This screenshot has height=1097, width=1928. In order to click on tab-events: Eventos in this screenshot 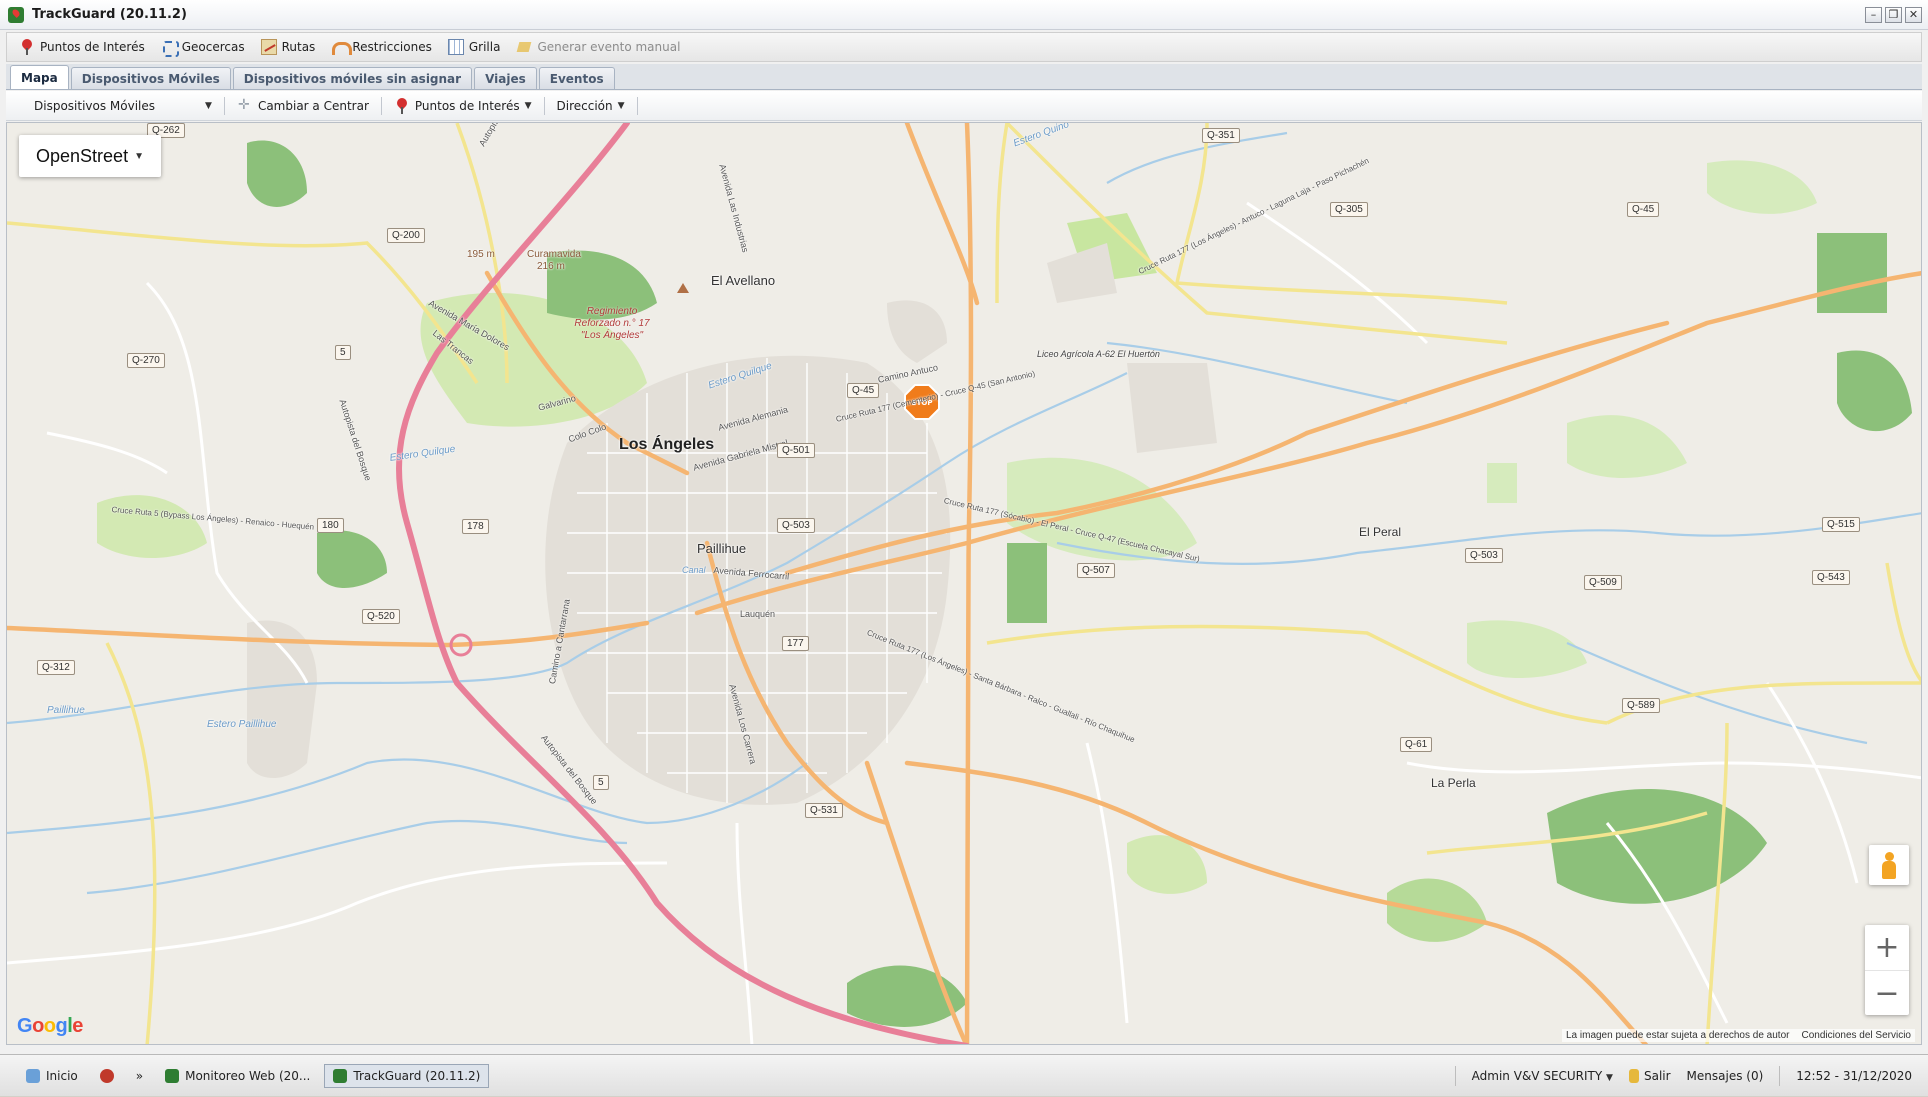, I will do `click(576, 78)`.